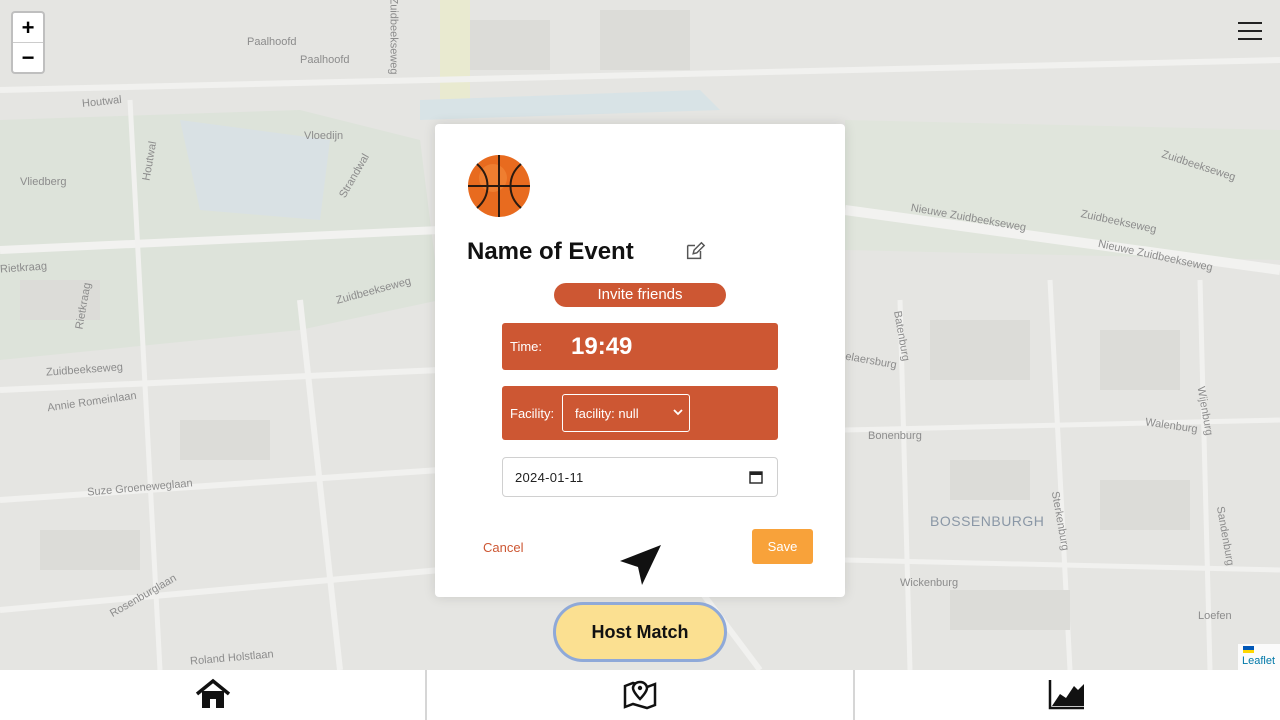  What do you see at coordinates (678, 412) in the screenshot?
I see `chevron-down-icon` at bounding box center [678, 412].